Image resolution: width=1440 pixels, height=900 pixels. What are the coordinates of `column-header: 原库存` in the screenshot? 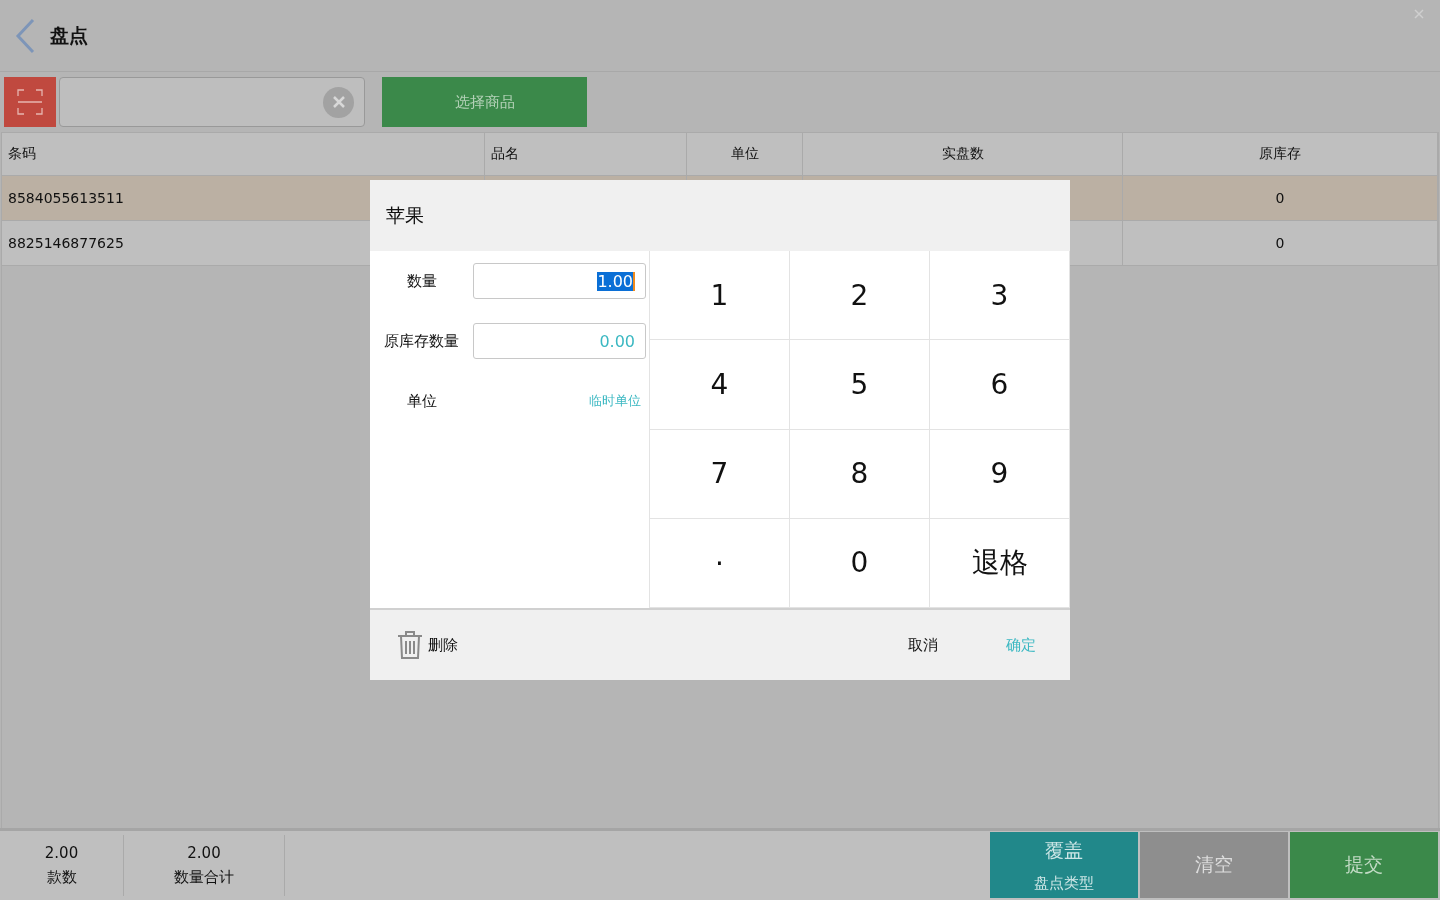 It's located at (1280, 154).